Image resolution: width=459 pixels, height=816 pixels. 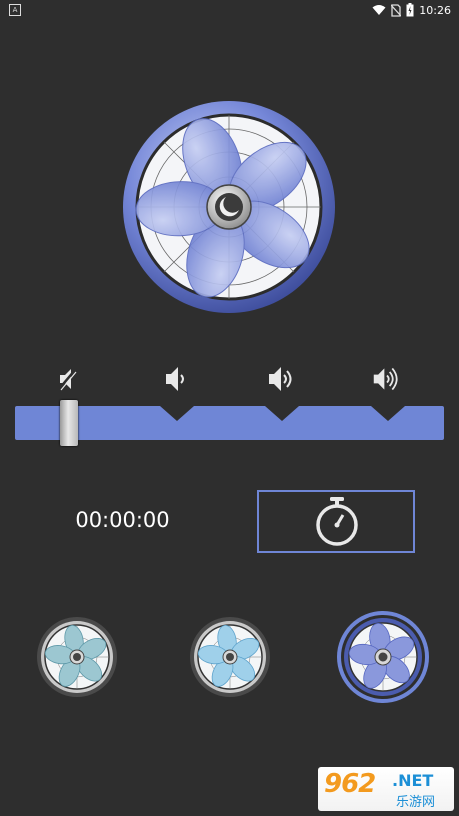 I want to click on app-notification-icon: A, so click(x=15, y=10).